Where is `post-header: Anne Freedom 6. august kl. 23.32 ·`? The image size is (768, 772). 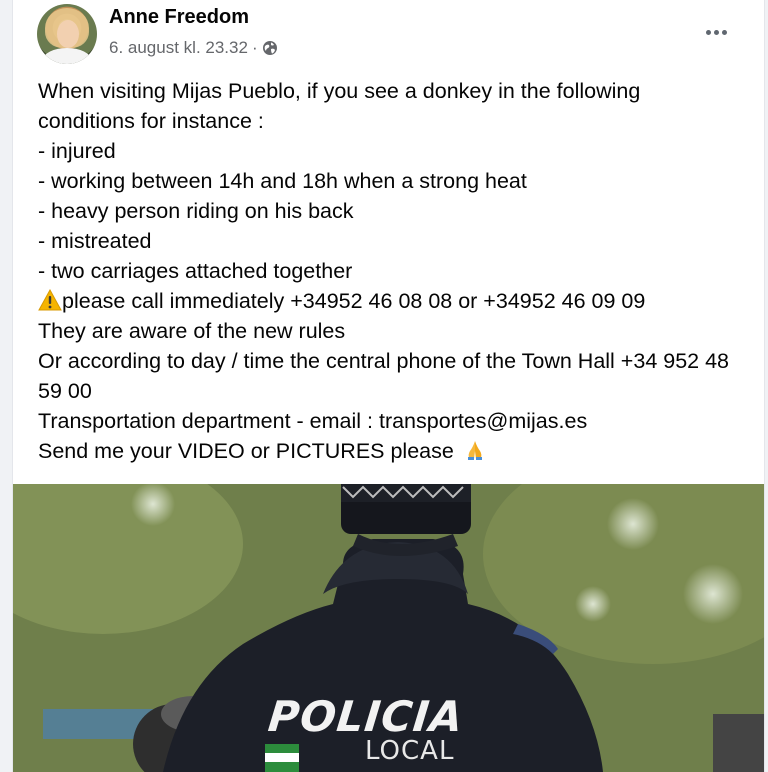 post-header: Anne Freedom 6. august kl. 23.32 · is located at coordinates (388, 36).